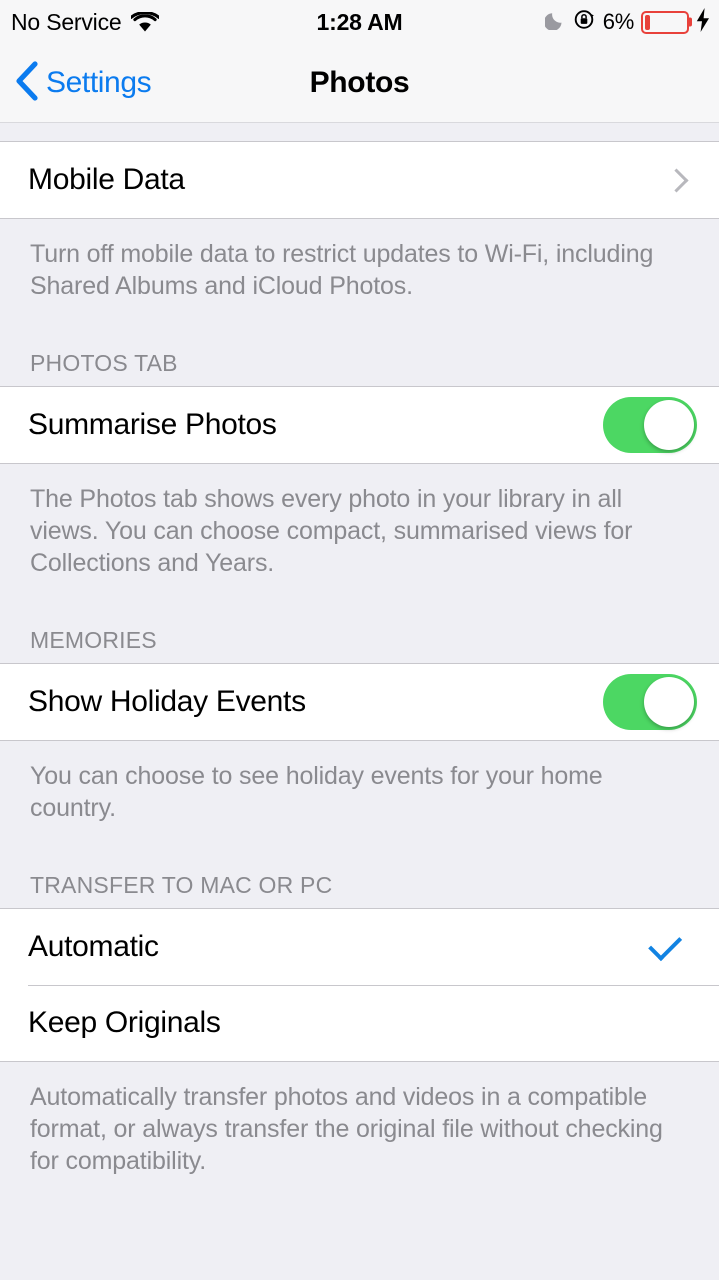 Image resolution: width=719 pixels, height=1280 pixels. Describe the element at coordinates (152, 424) in the screenshot. I see `row-summarise-photos-label: Summarise Photos` at that location.